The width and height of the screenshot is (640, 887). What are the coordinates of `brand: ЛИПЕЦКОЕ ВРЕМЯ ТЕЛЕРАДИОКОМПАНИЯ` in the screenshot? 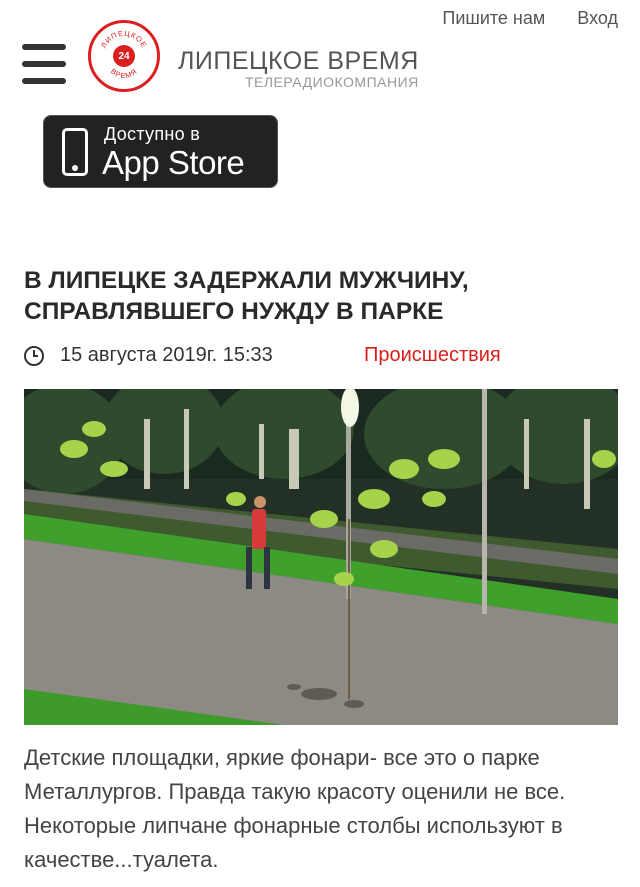 It's located at (298, 68).